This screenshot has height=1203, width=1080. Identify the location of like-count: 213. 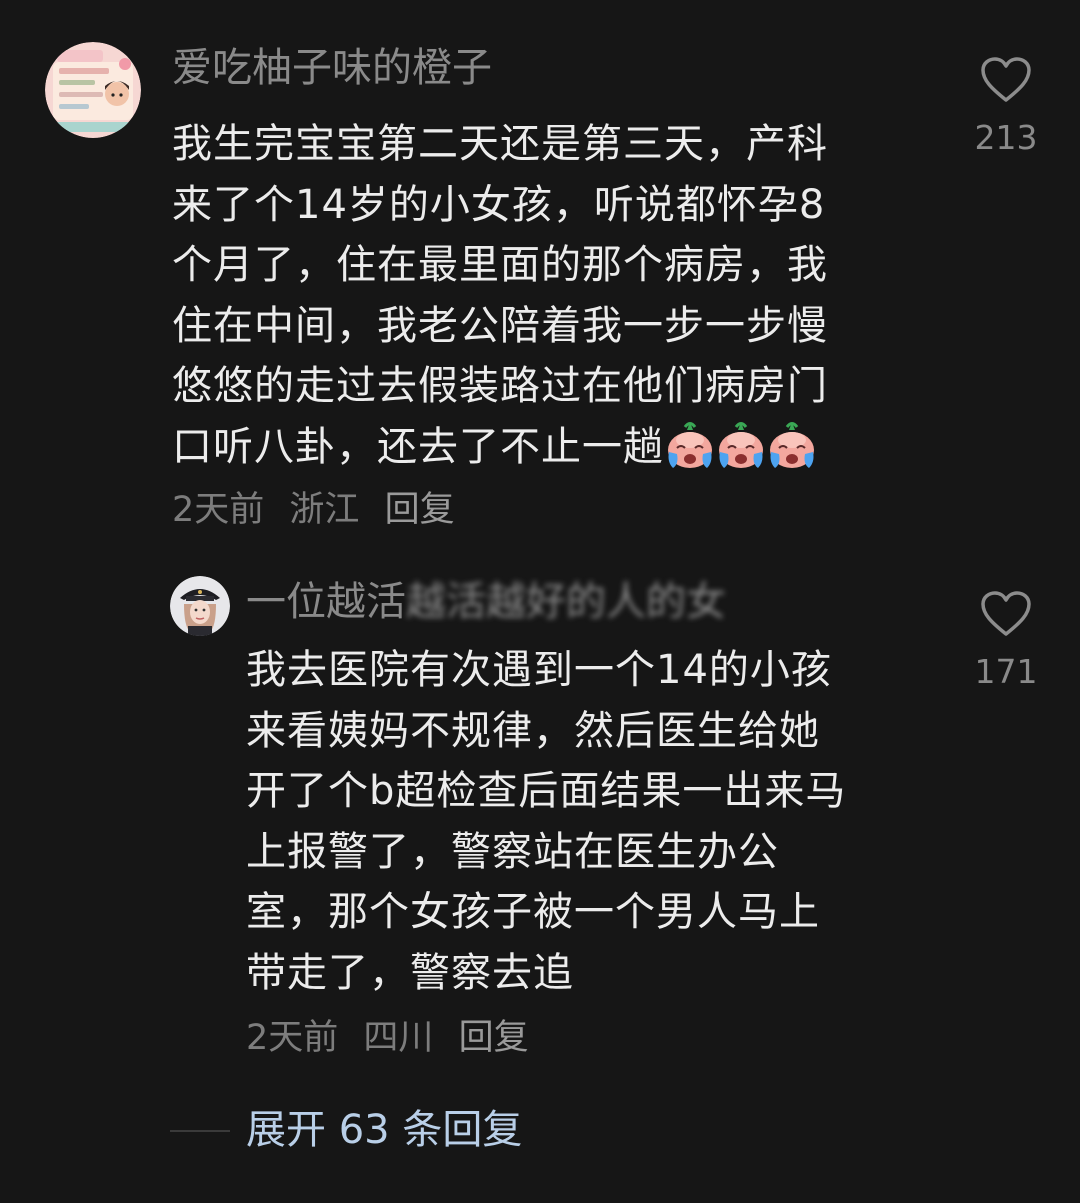
(1006, 137).